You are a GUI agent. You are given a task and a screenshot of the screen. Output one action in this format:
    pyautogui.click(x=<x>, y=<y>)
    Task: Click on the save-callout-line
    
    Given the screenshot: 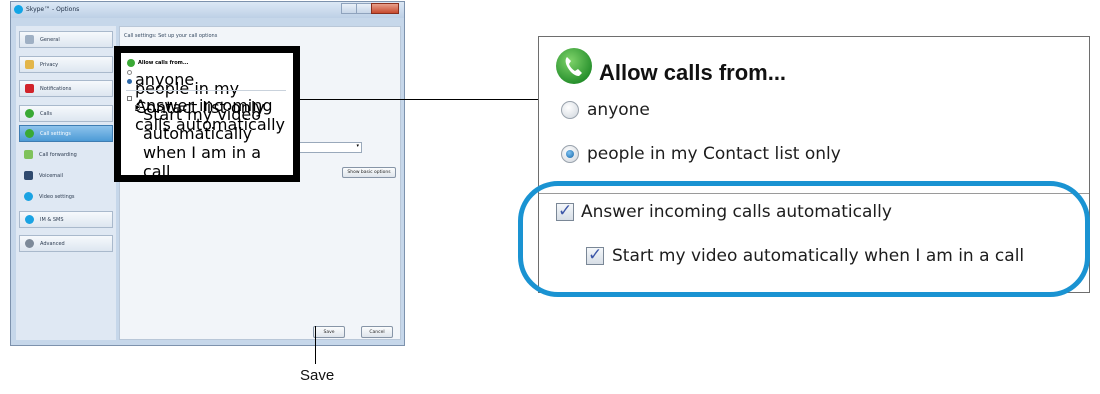 What is the action you would take?
    pyautogui.click(x=315, y=345)
    